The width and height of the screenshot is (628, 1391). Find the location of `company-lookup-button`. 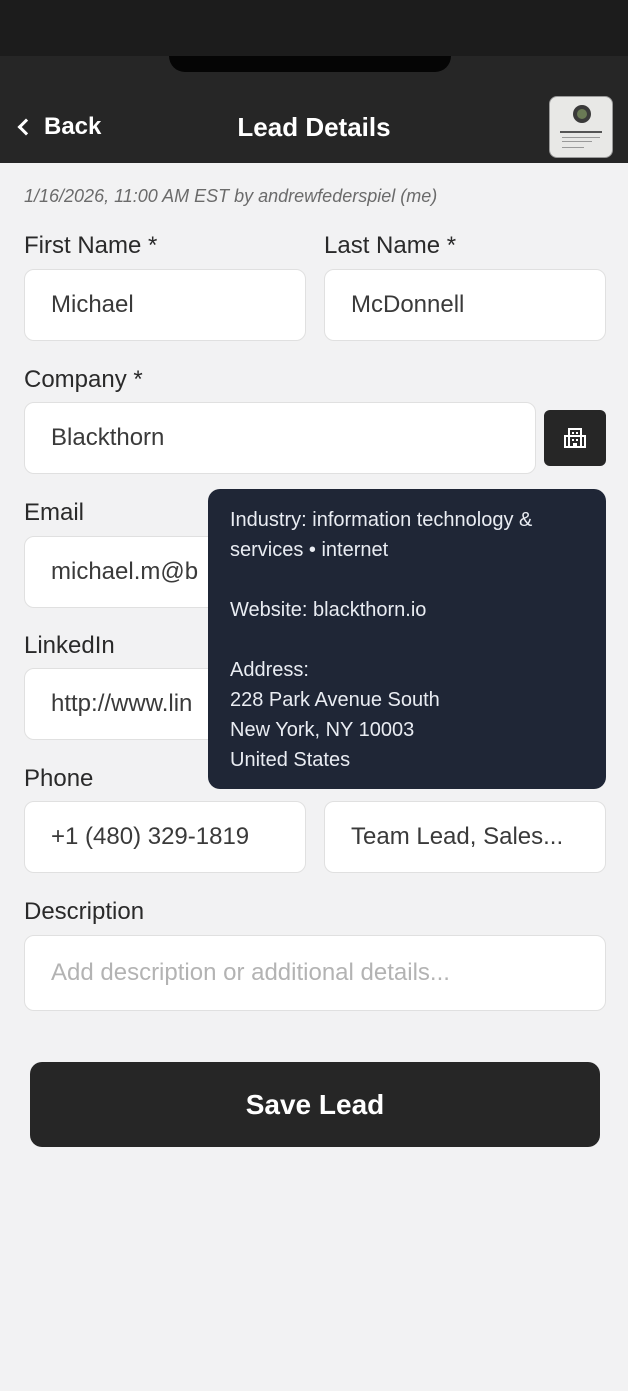

company-lookup-button is located at coordinates (575, 438).